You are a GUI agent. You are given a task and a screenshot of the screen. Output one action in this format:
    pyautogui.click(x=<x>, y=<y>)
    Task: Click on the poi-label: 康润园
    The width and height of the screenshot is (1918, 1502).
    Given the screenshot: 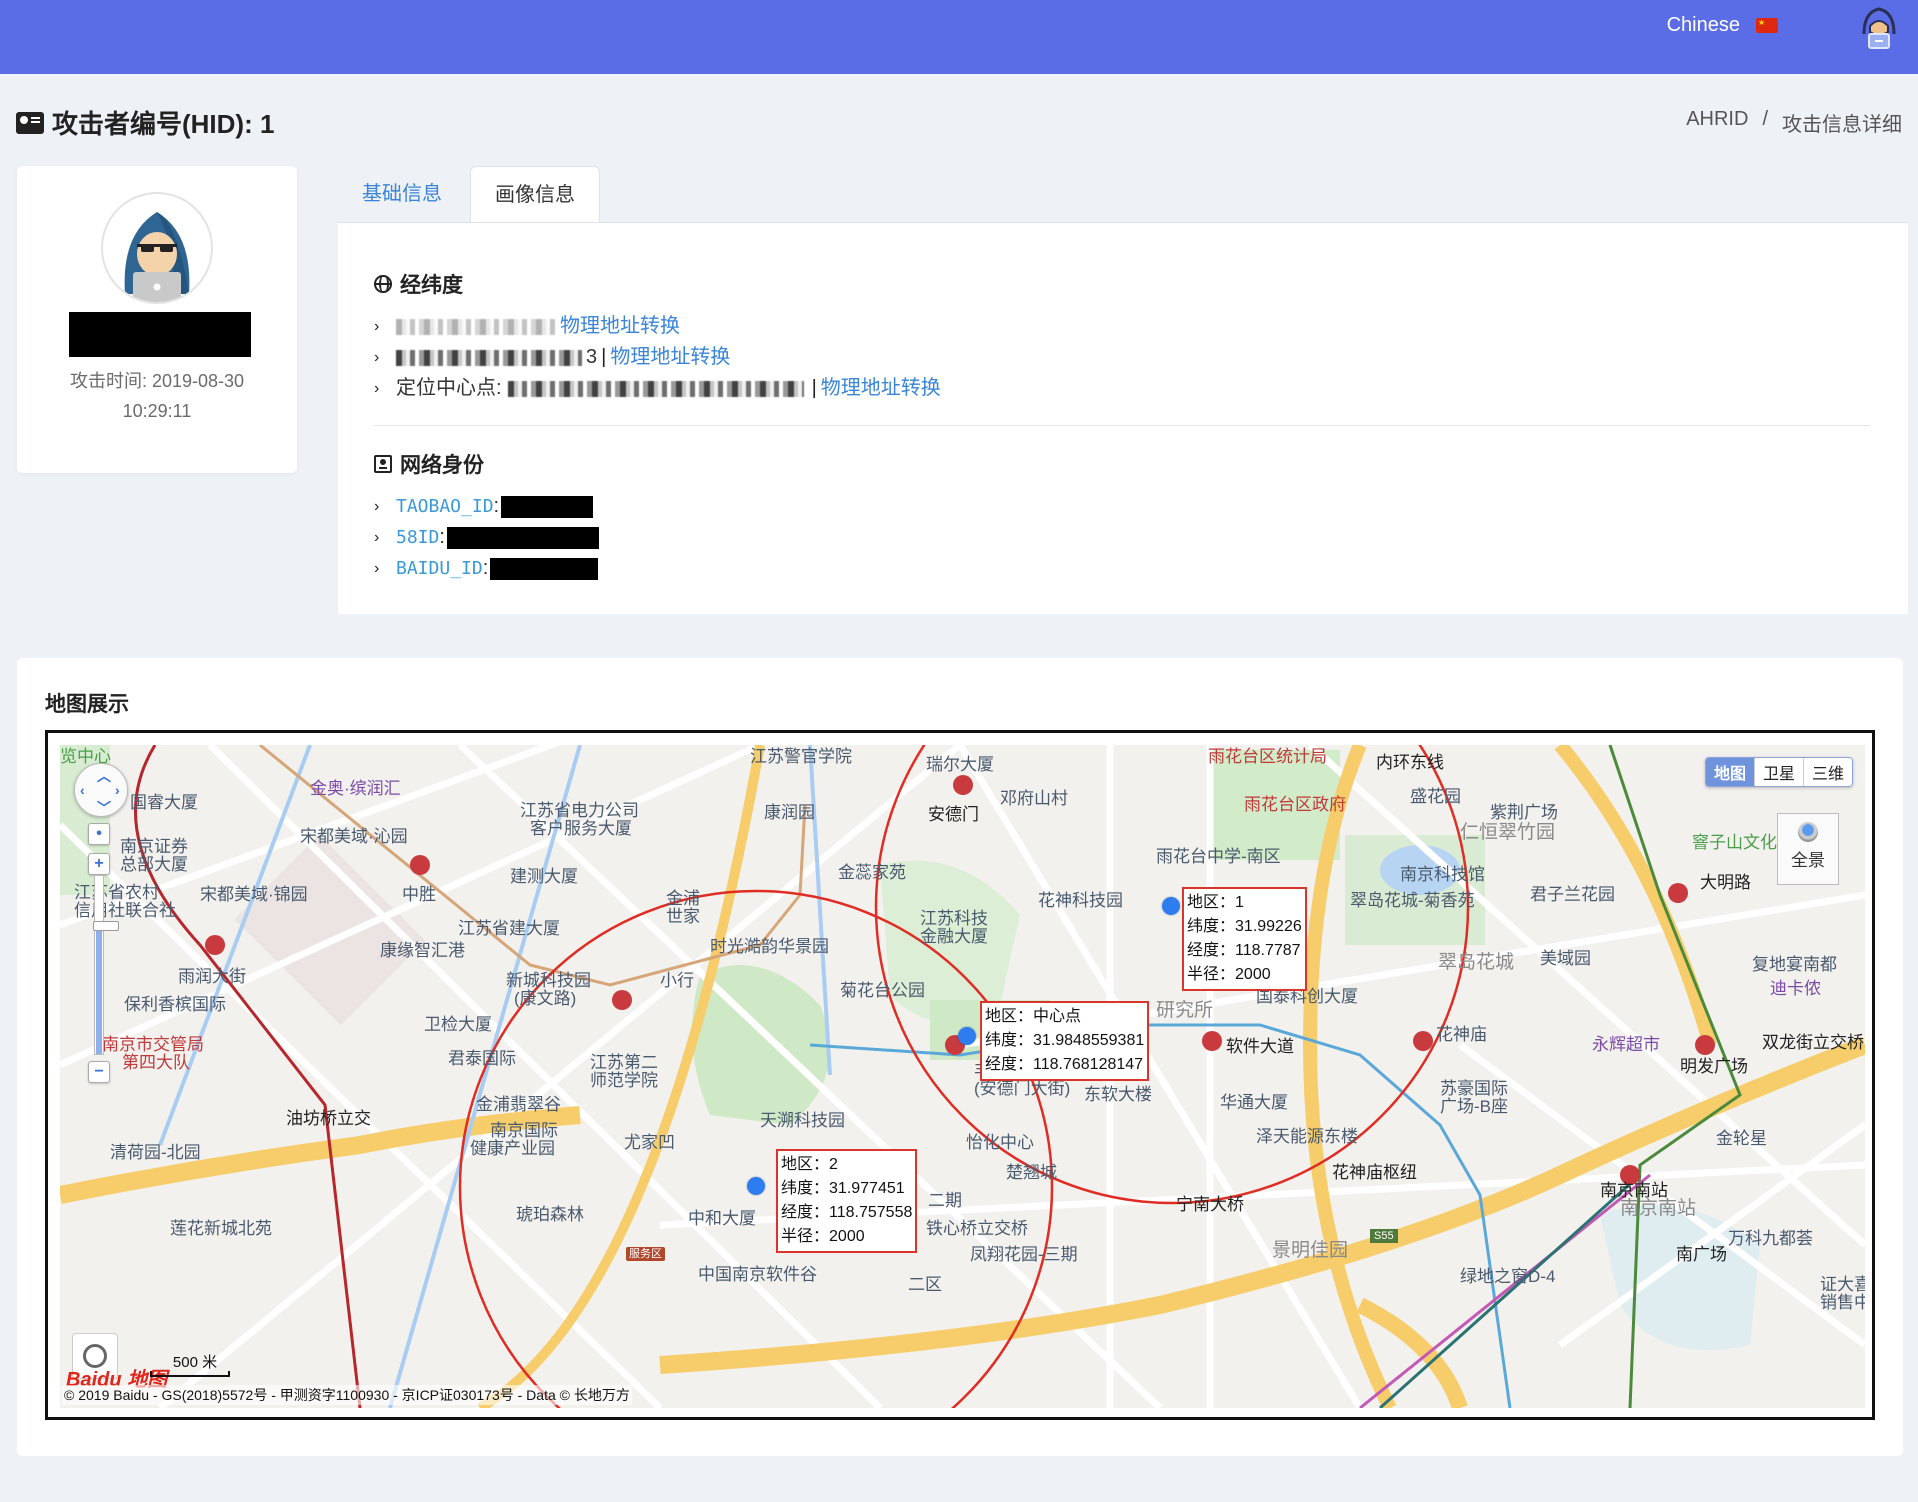 What is the action you would take?
    pyautogui.click(x=789, y=813)
    